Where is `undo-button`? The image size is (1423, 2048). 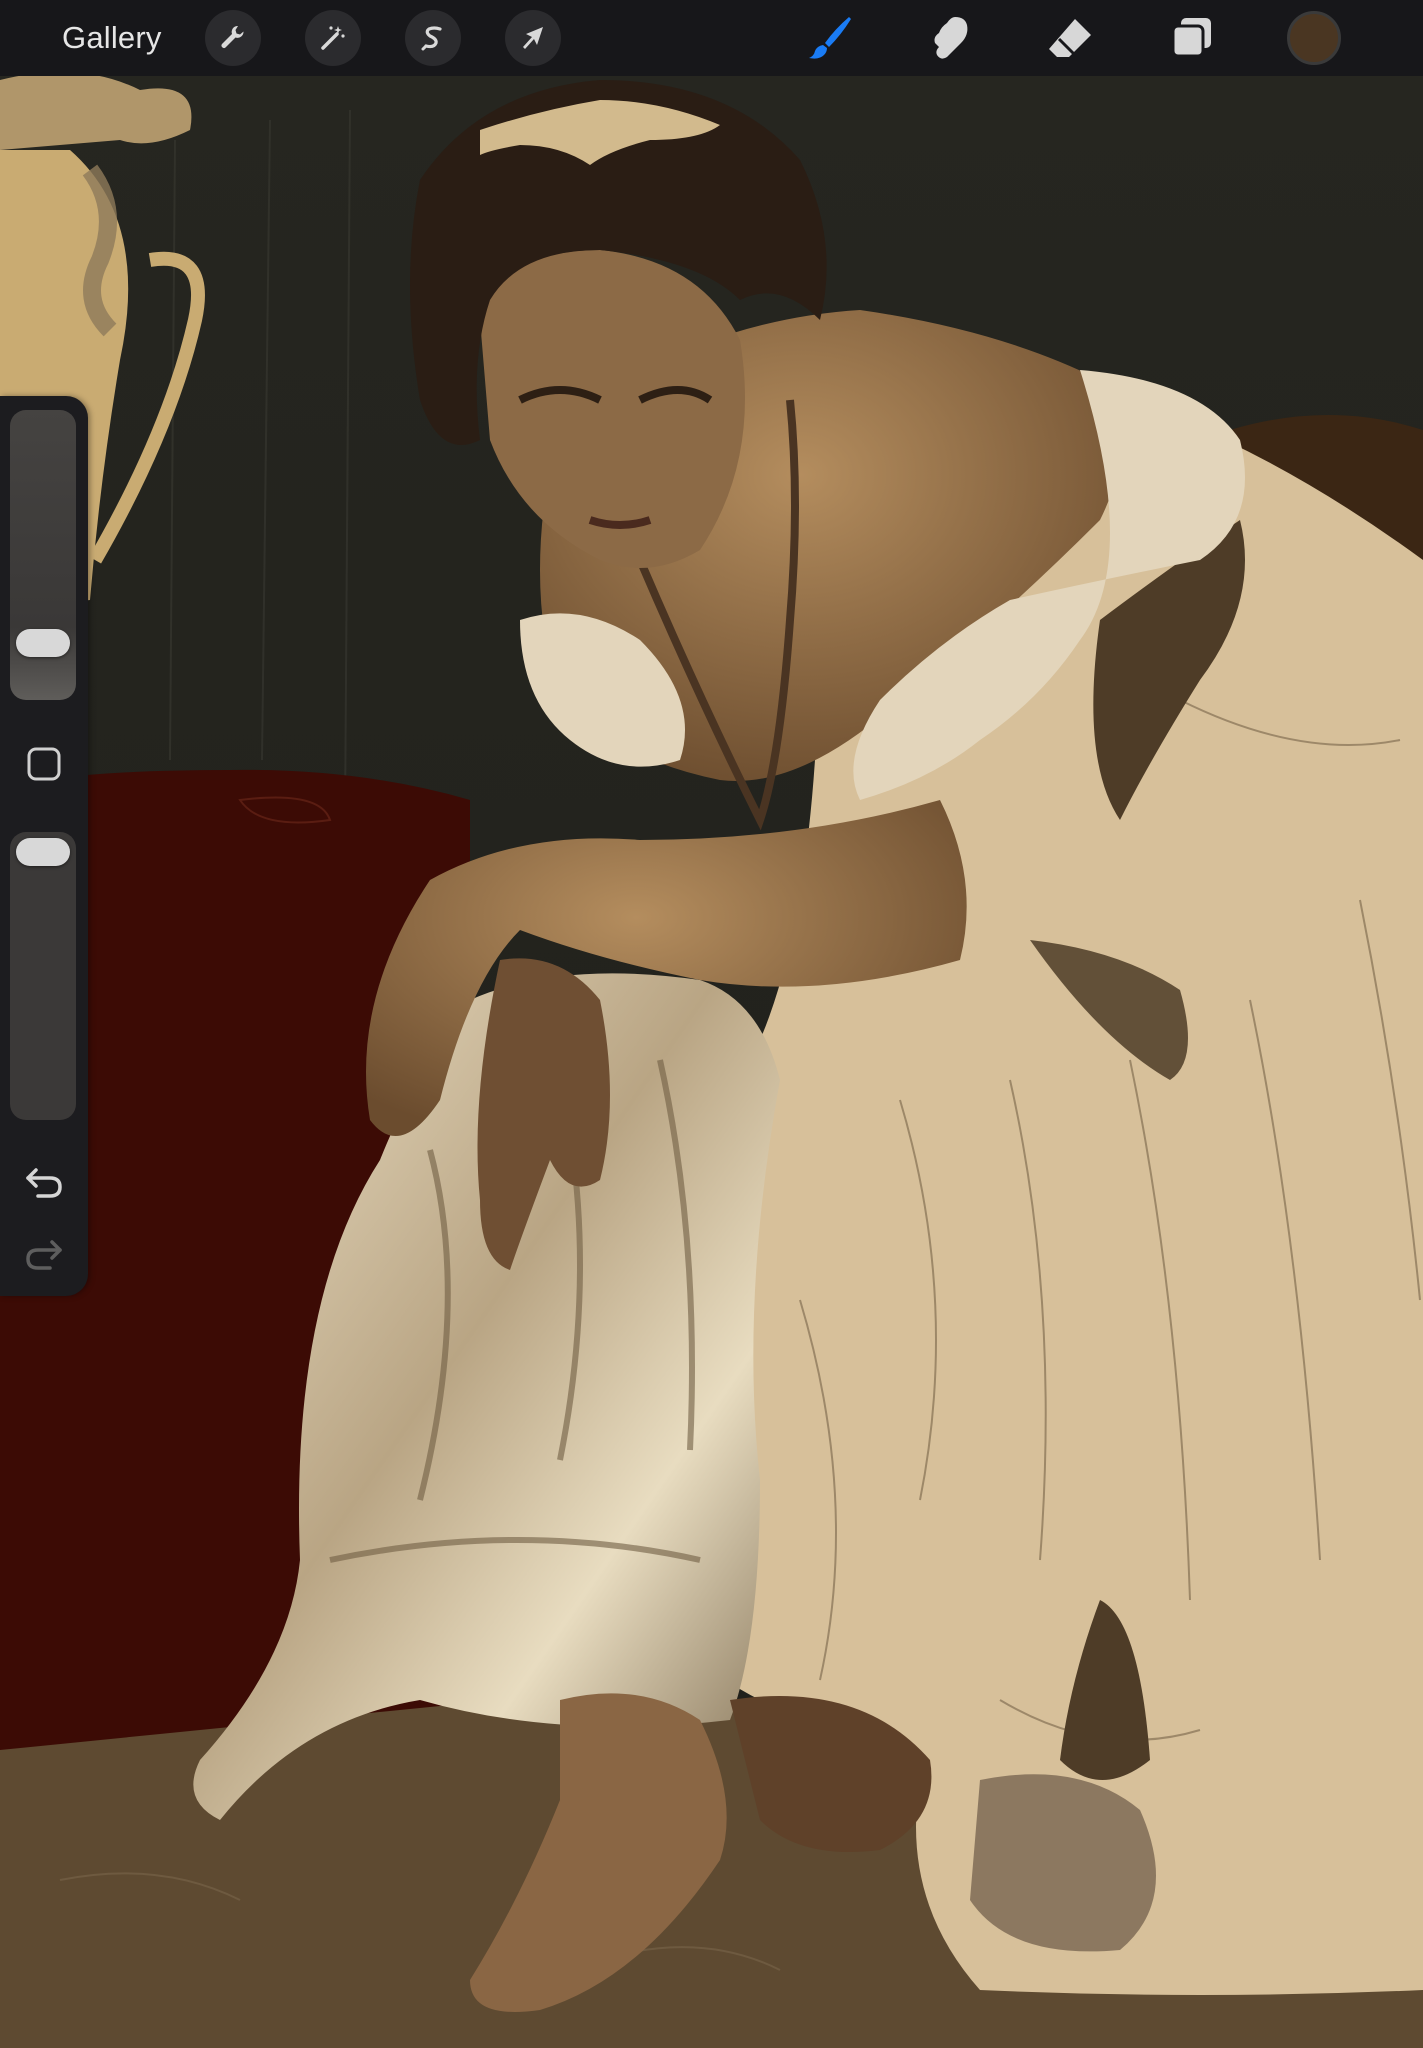
undo-button is located at coordinates (44, 1182).